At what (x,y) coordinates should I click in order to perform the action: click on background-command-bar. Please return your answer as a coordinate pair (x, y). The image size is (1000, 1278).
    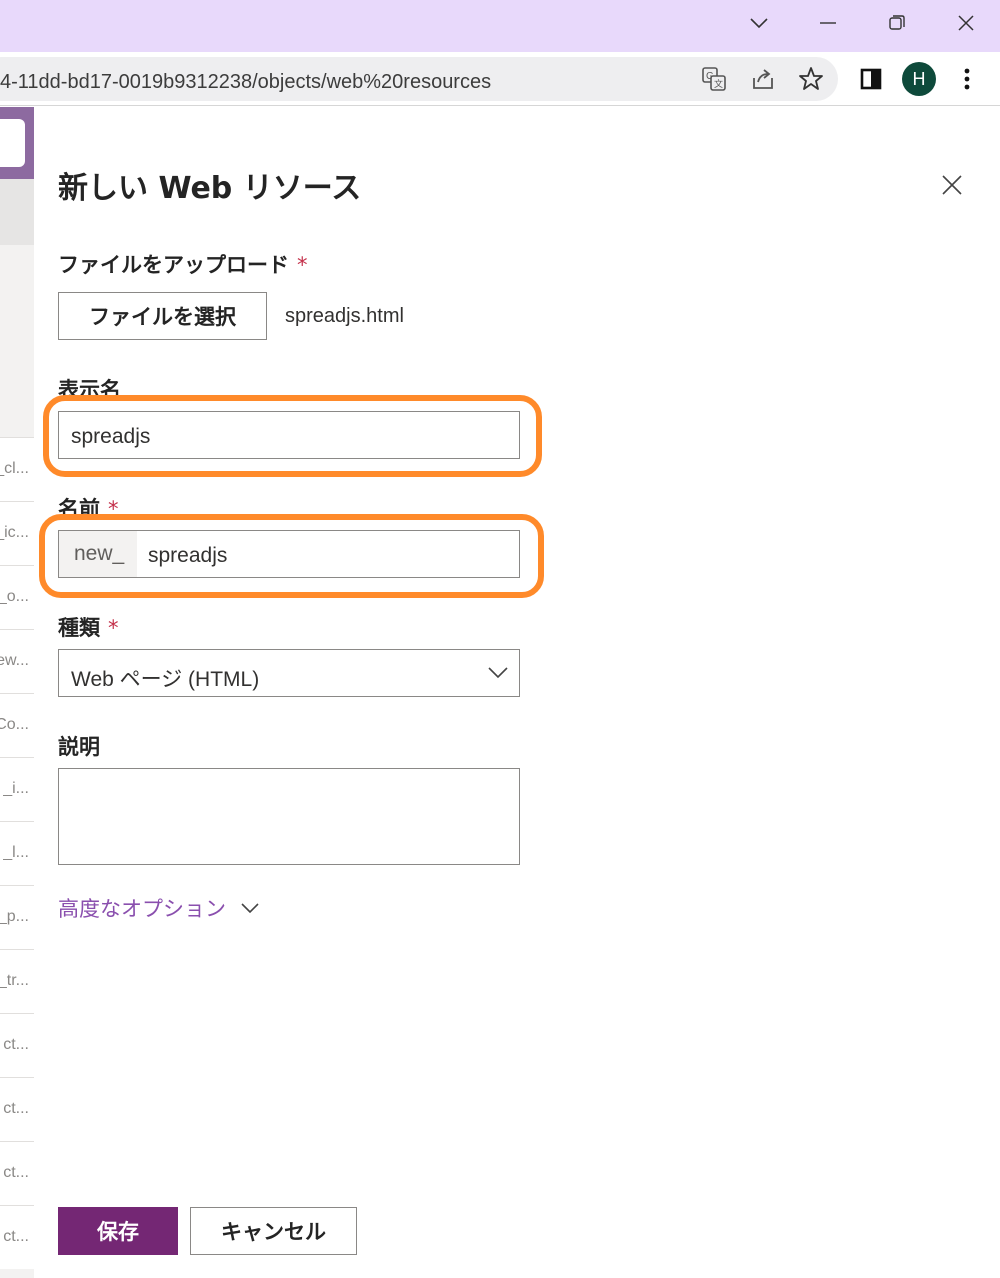
    Looking at the image, I should click on (17, 212).